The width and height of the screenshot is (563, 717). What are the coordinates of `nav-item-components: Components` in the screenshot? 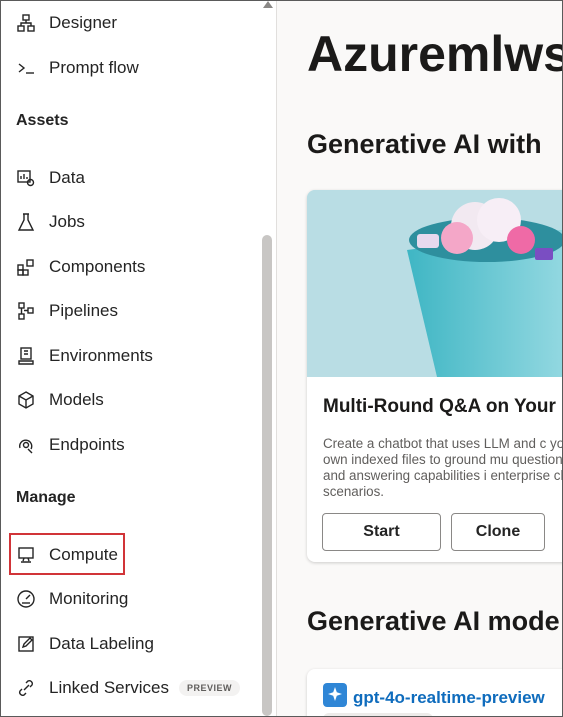 It's located at (80, 267).